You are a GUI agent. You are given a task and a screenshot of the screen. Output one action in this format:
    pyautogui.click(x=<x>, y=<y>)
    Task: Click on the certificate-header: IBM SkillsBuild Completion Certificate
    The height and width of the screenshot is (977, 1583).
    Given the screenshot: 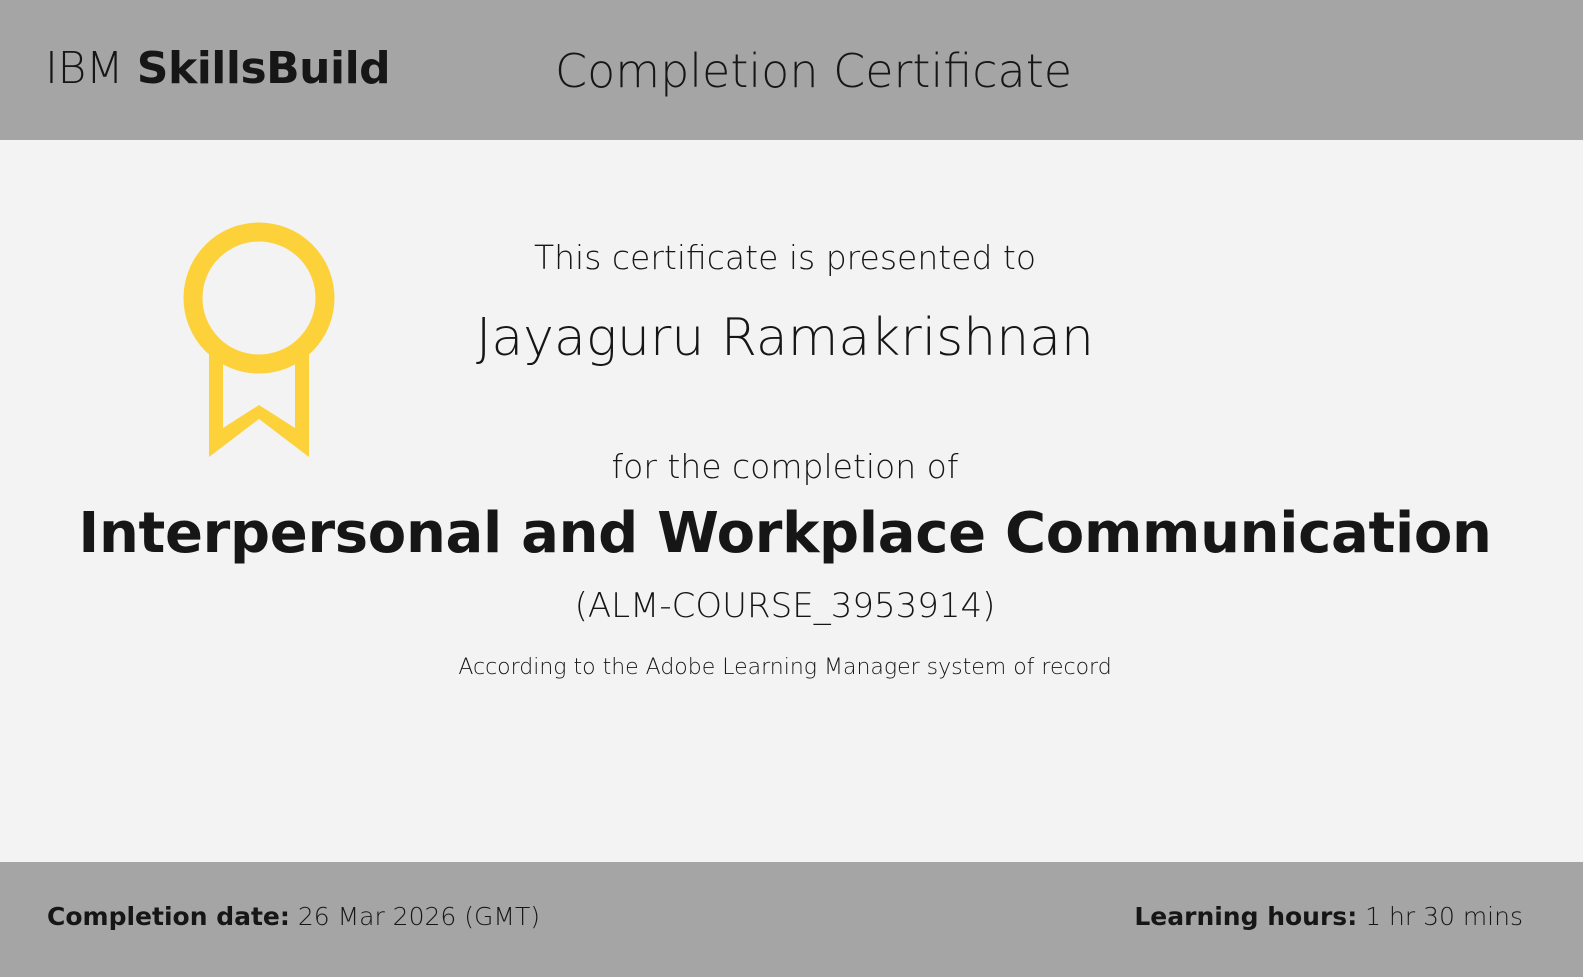 What is the action you would take?
    pyautogui.click(x=791, y=70)
    